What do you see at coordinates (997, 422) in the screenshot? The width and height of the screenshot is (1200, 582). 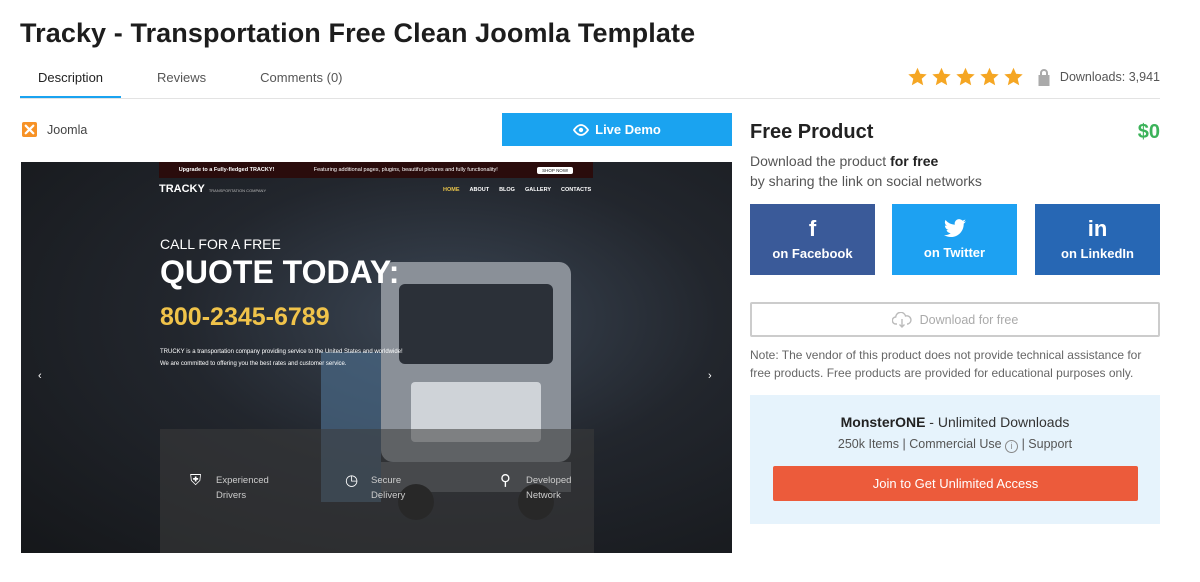 I see `monsterone-title-suffix: - Unlimited Downloads` at bounding box center [997, 422].